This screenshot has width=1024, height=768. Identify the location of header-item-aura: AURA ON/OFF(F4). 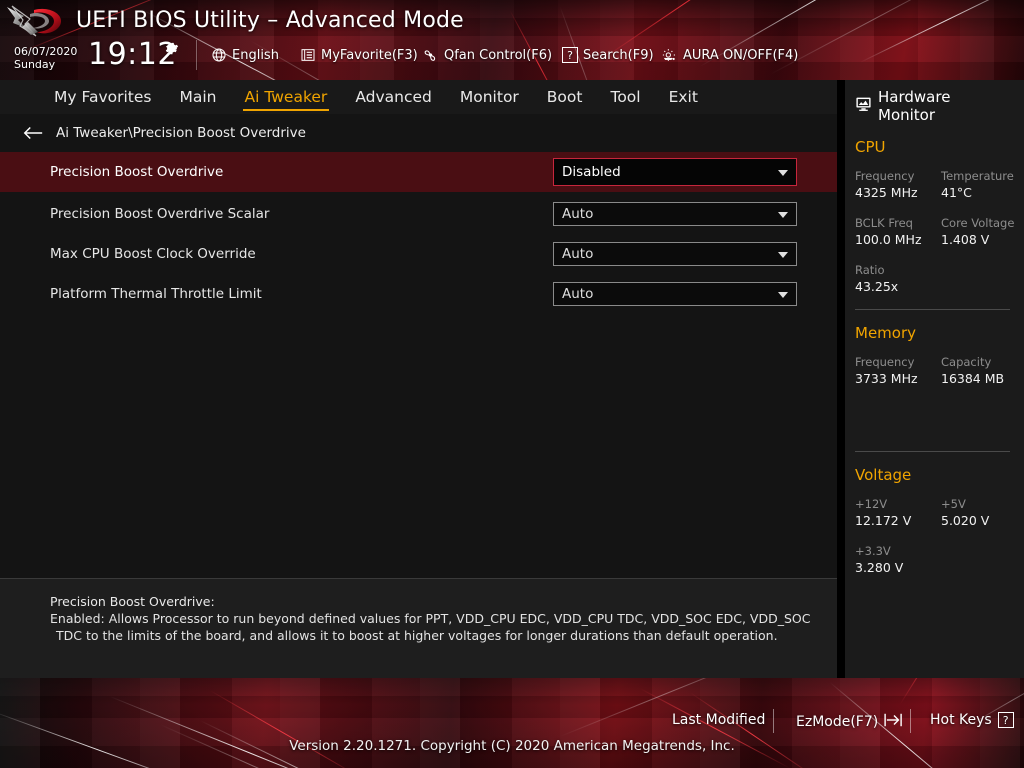
(729, 55).